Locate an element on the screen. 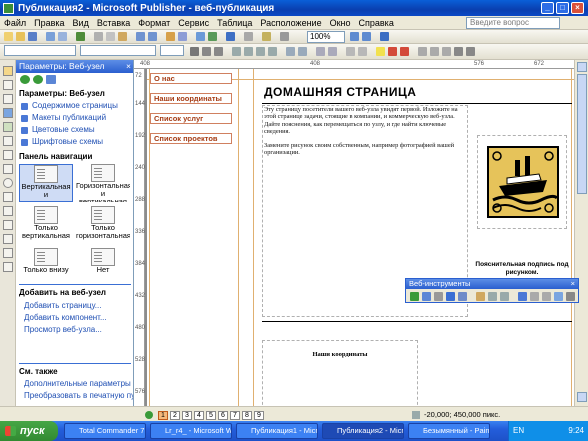 The height and width of the screenshot is (441, 588). menu-arrange: Расположение is located at coordinates (290, 23).